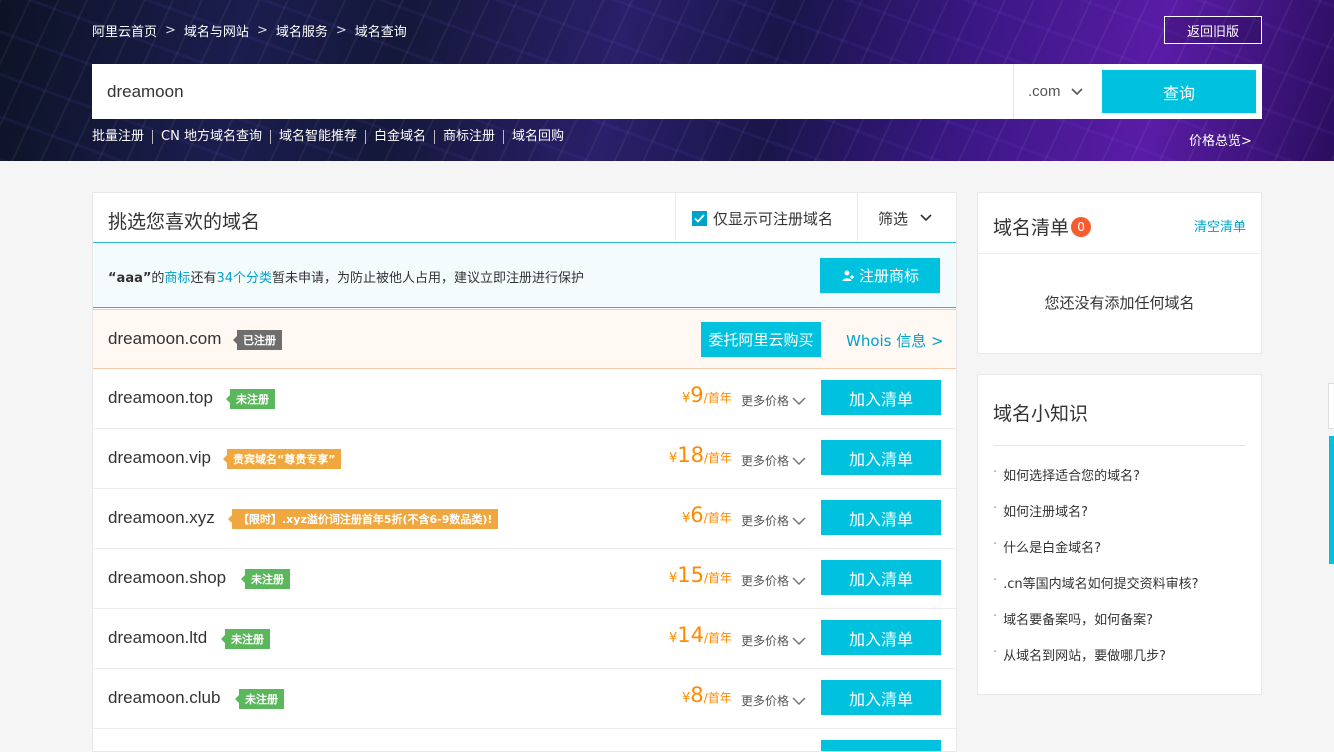 The width and height of the screenshot is (1334, 752). I want to click on domain-row: dreamoon.top 未注册 ¥9/首年 更多价格 加入清单, so click(524, 399).